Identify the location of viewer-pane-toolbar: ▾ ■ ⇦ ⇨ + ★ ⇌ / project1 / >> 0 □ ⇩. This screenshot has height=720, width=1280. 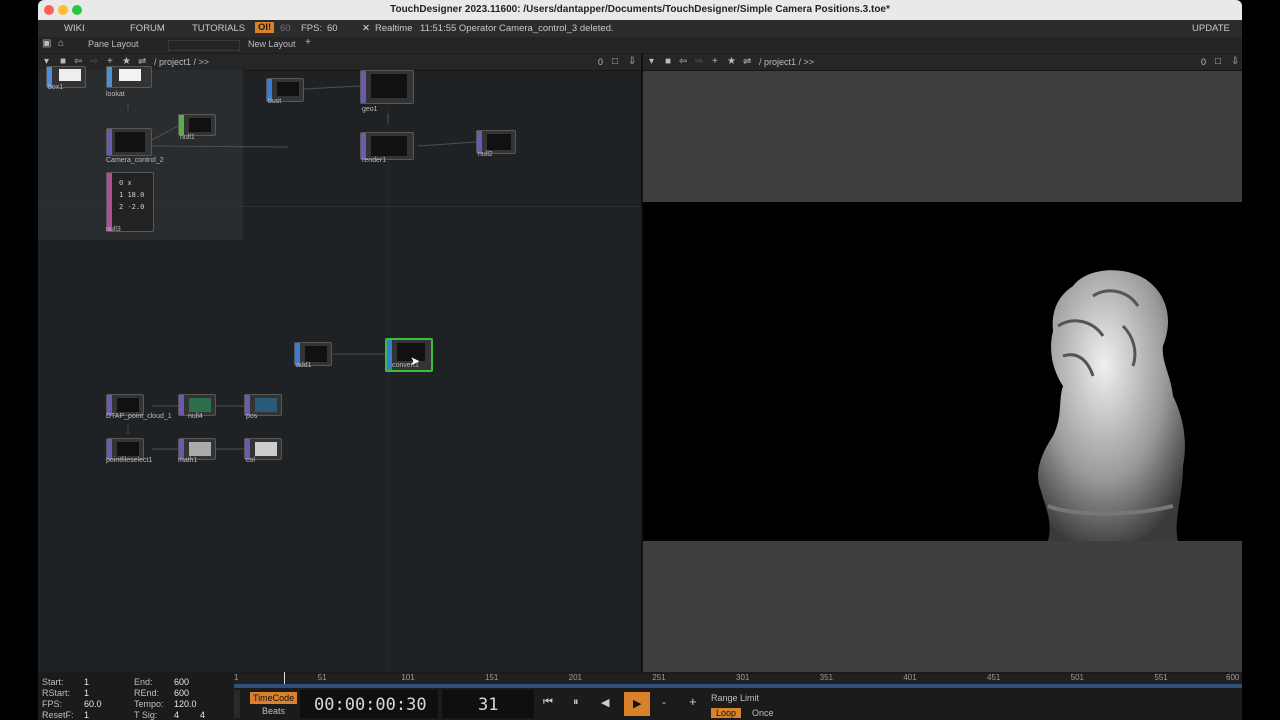
(942, 62).